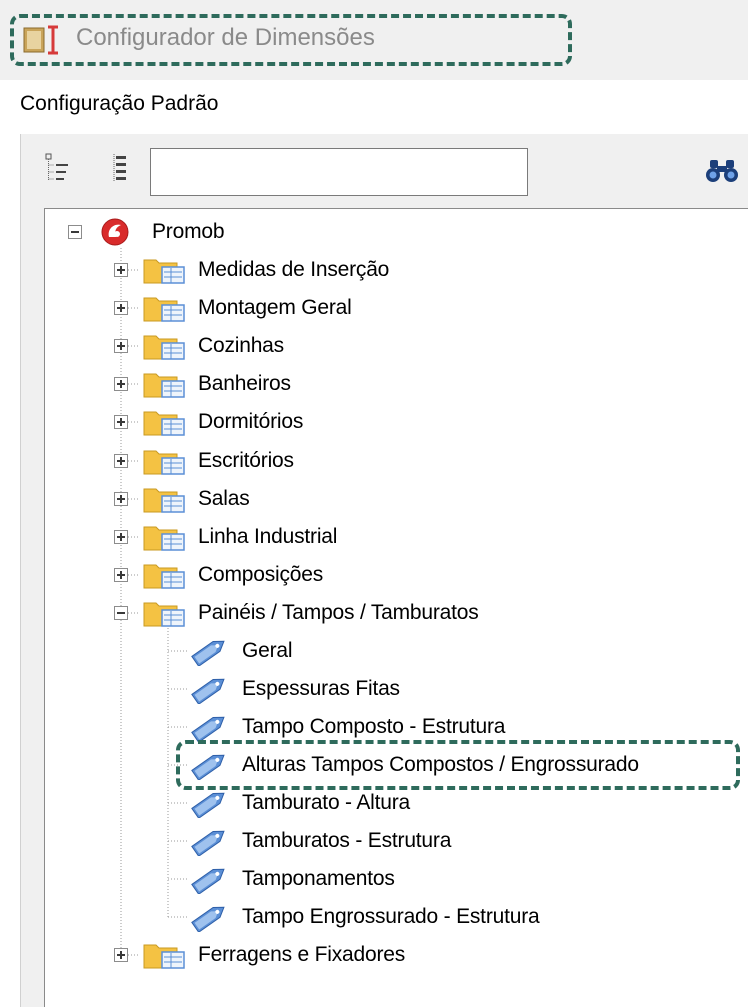 Image resolution: width=748 pixels, height=1007 pixels. Describe the element at coordinates (282, 499) in the screenshot. I see `tree-folder: Salas` at that location.